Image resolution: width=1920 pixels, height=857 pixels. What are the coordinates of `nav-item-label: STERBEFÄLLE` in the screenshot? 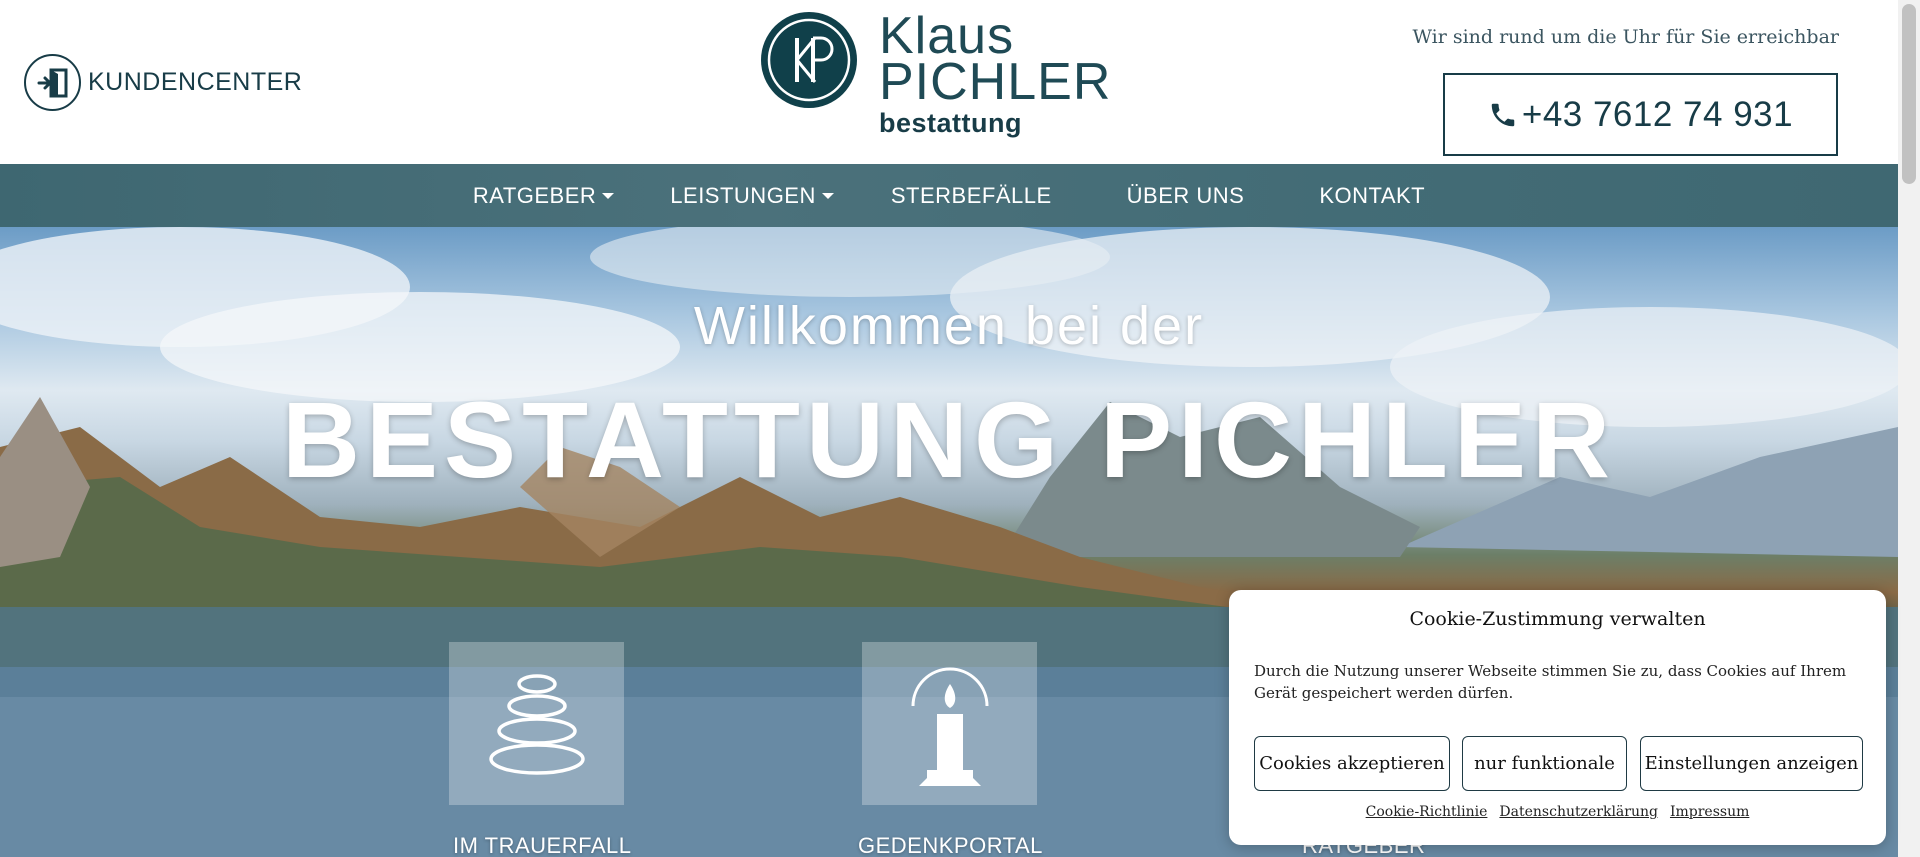 It's located at (971, 195).